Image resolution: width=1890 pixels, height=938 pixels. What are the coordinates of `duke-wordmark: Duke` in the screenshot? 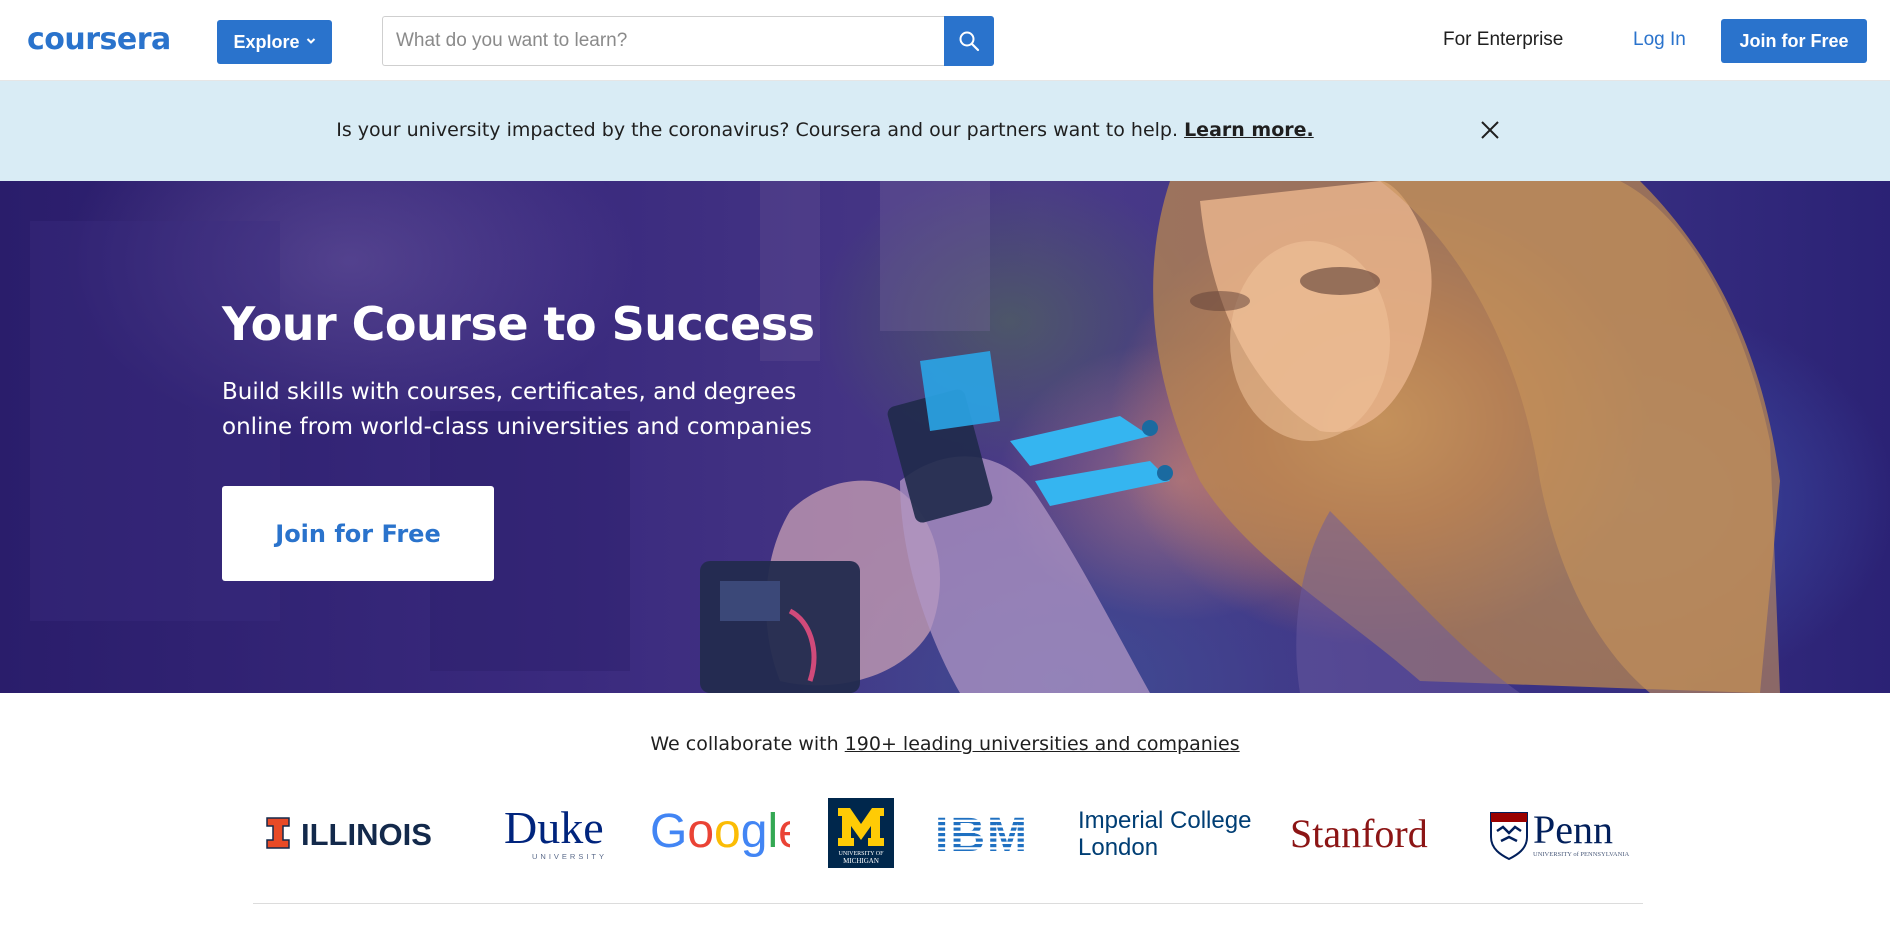 It's located at (554, 828).